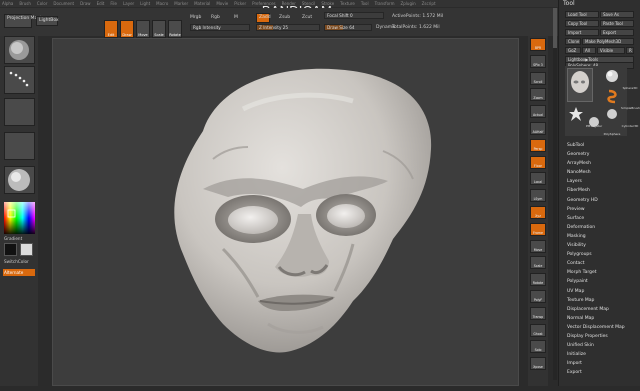 This screenshot has width=640, height=391. Describe the element at coordinates (620, 117) in the screenshot. I see `tool-cylinder3d: Cylinder3D` at that location.